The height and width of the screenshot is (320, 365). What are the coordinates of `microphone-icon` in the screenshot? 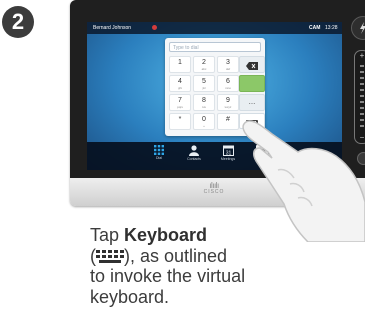 It's located at (362, 28).